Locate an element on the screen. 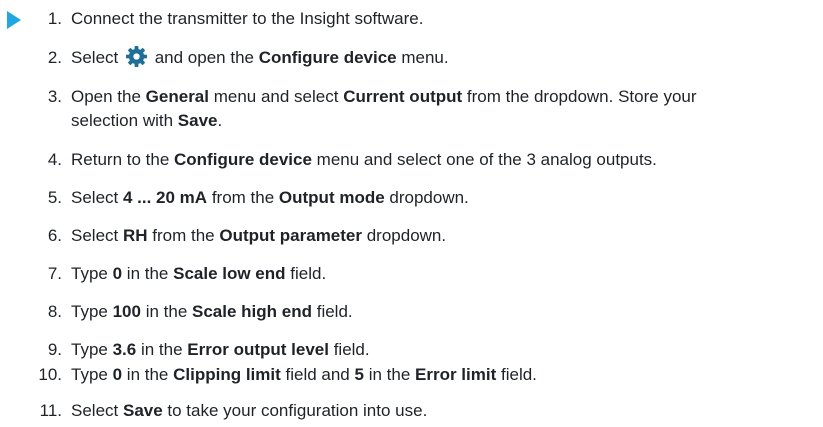  step-number: 1. is located at coordinates (54, 18).